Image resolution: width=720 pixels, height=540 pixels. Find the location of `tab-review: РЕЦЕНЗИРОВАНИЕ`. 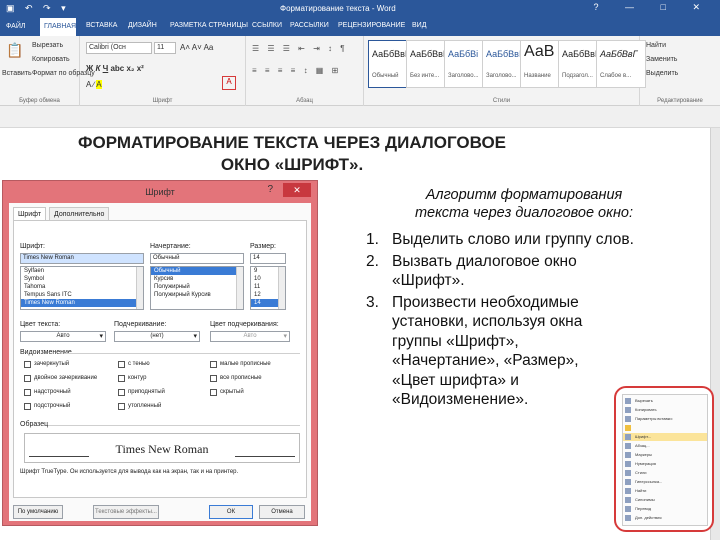

tab-review: РЕЦЕНЗИРОВАНИЕ is located at coordinates (371, 25).